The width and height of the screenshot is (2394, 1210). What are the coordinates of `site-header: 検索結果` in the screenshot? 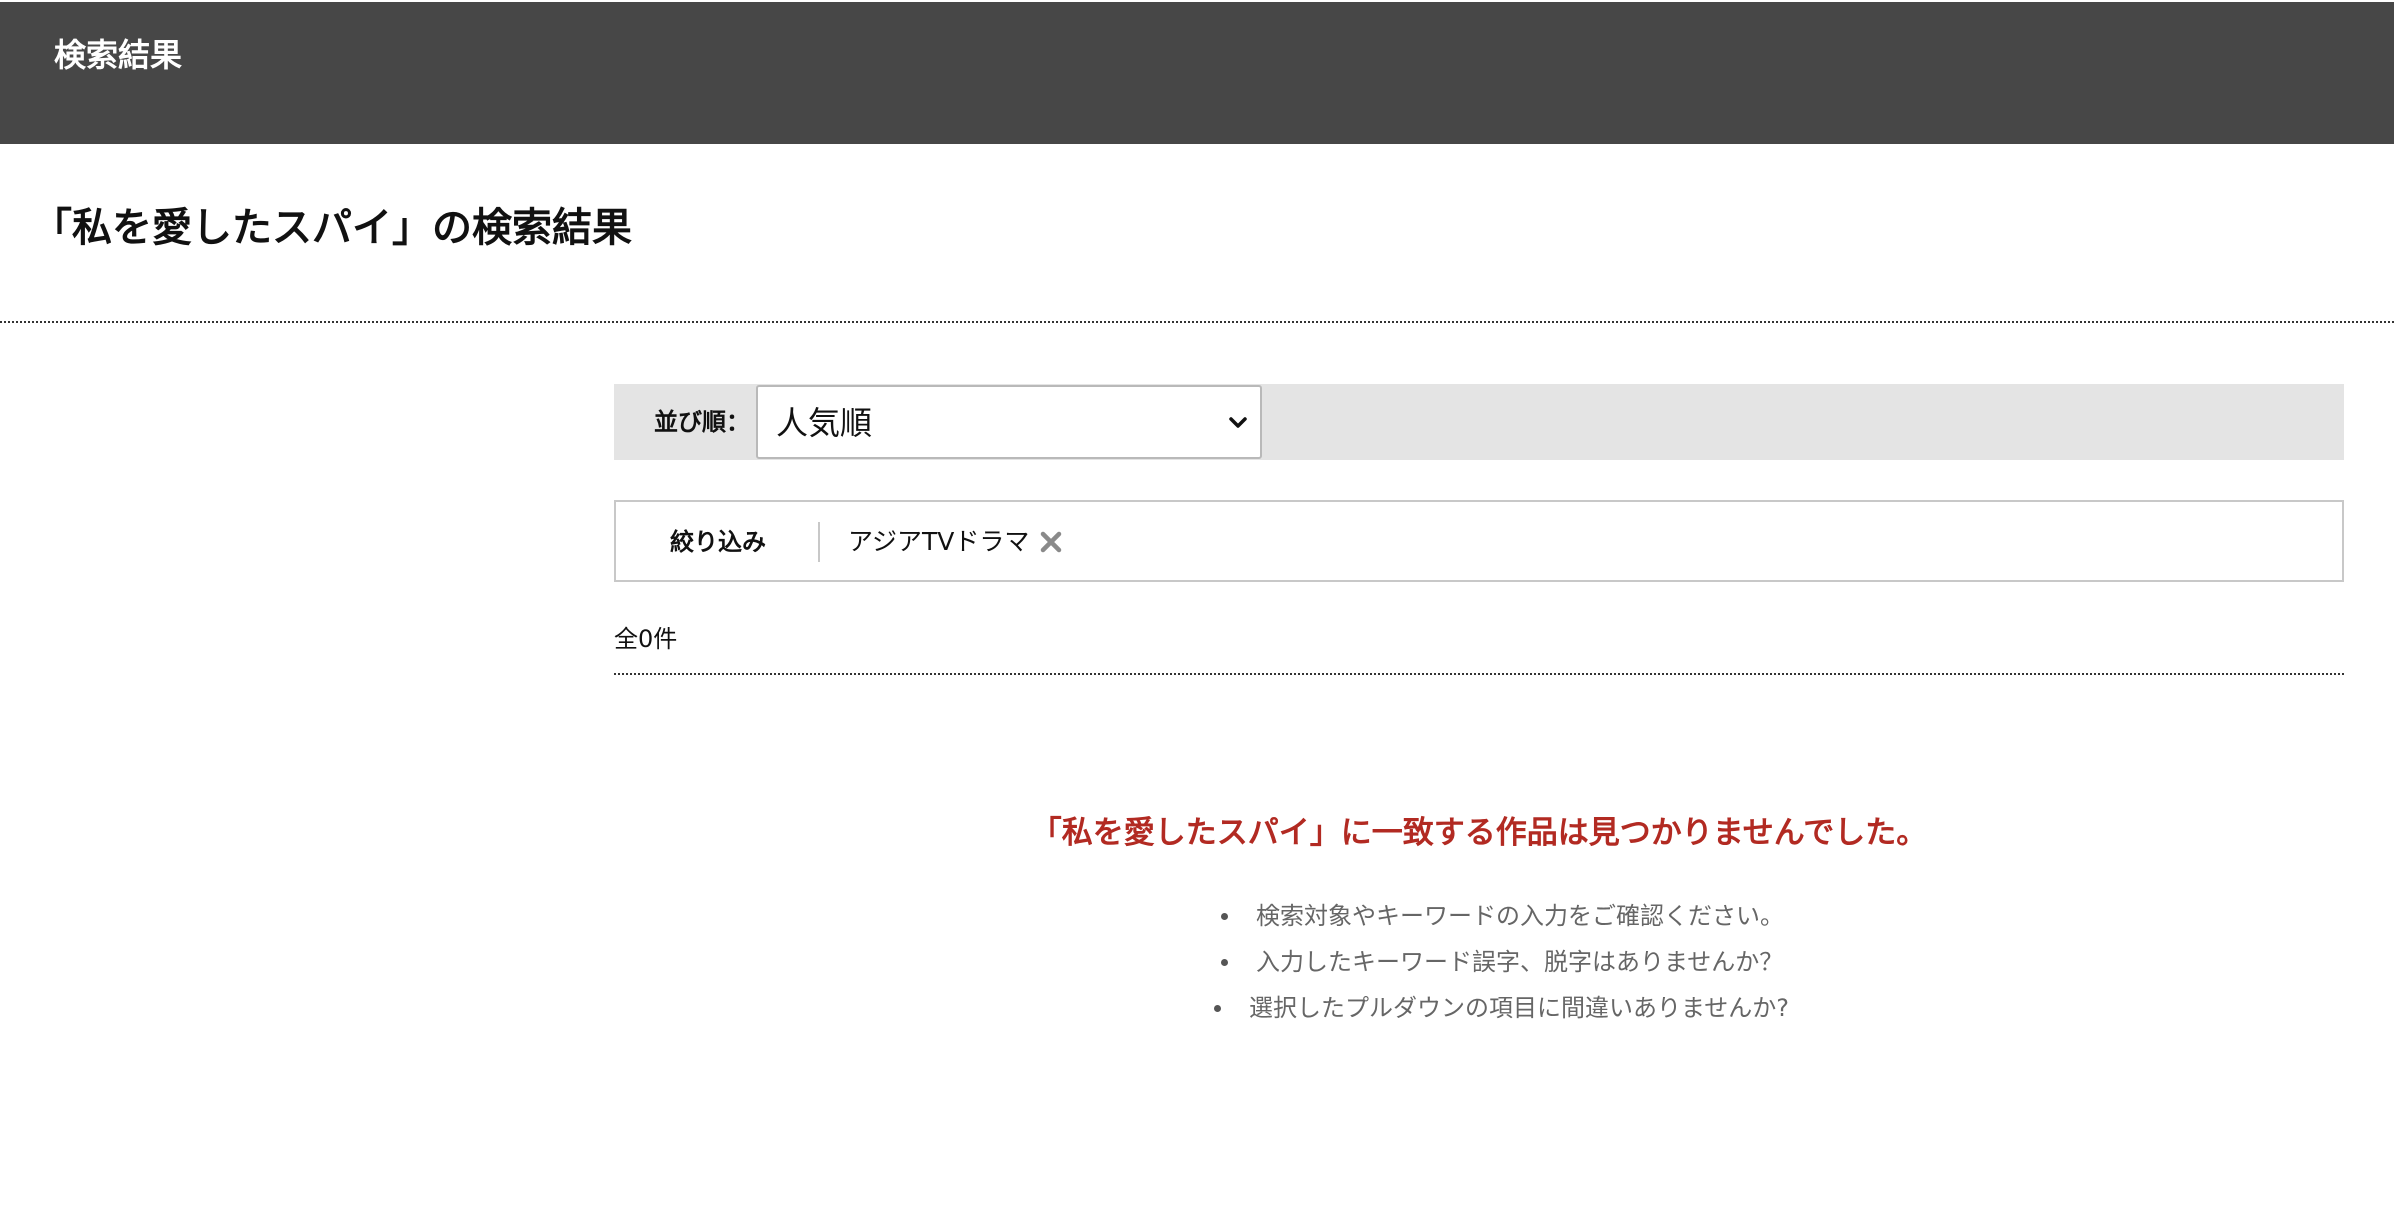 It's located at (1197, 73).